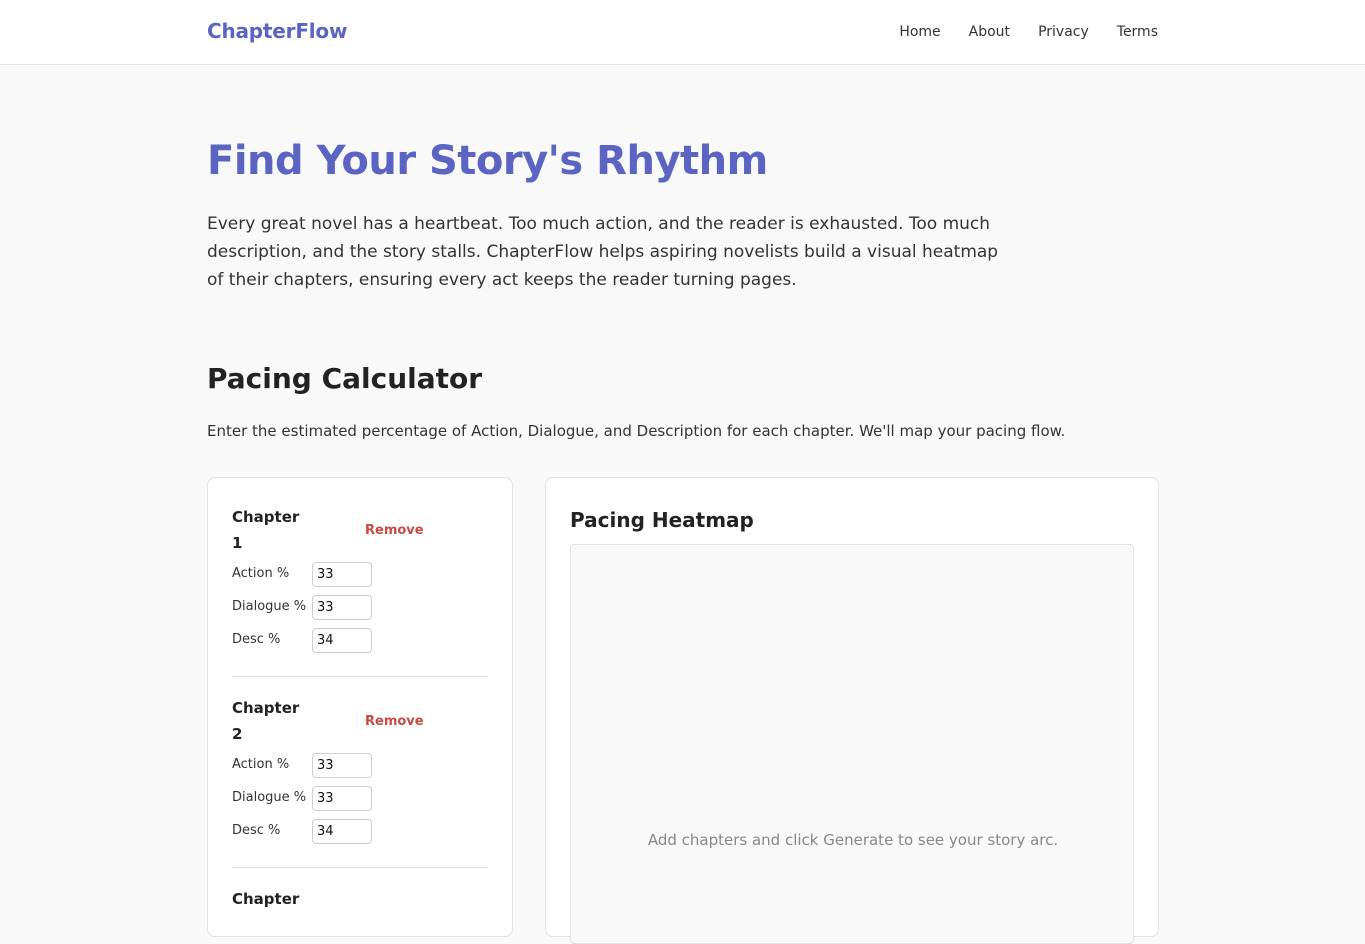 The image size is (1365, 944). Describe the element at coordinates (266, 530) in the screenshot. I see `chapter-title: Chapter 1` at that location.